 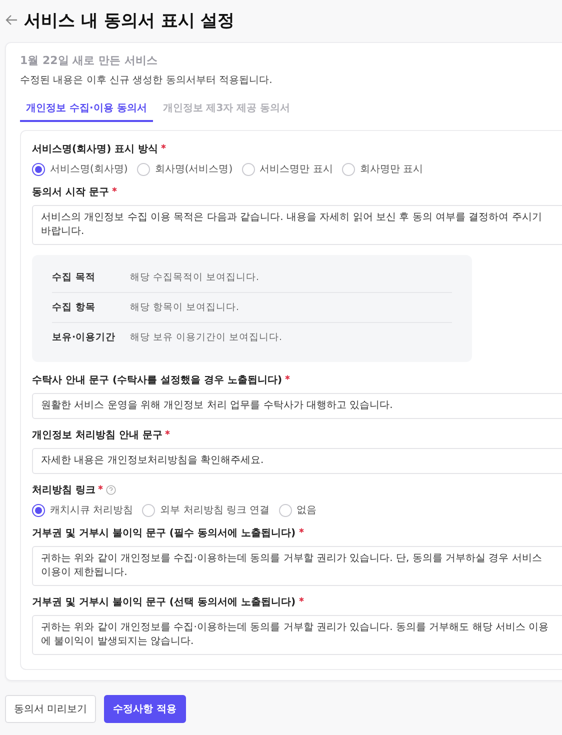 What do you see at coordinates (70, 192) in the screenshot?
I see `field-label: 동의서 시작 문구` at bounding box center [70, 192].